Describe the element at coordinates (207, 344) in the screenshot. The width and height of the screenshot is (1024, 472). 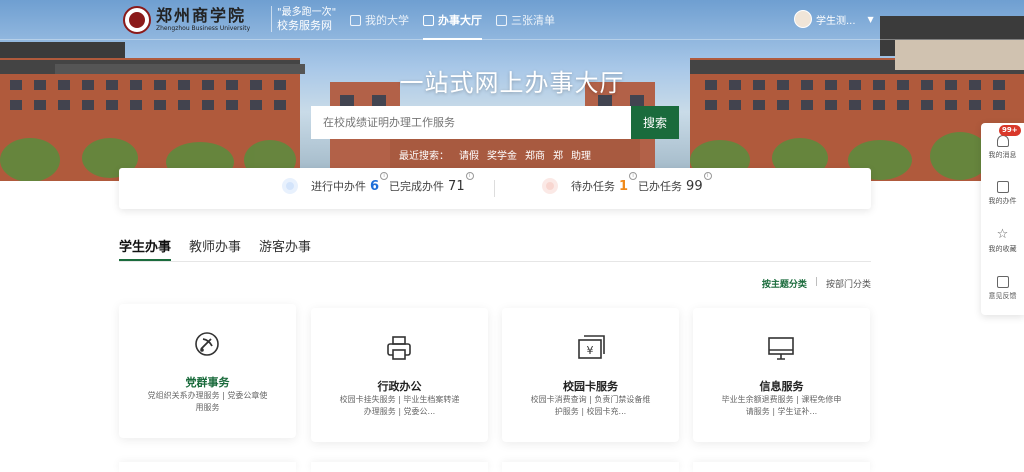
I see `party-emblem-icon` at that location.